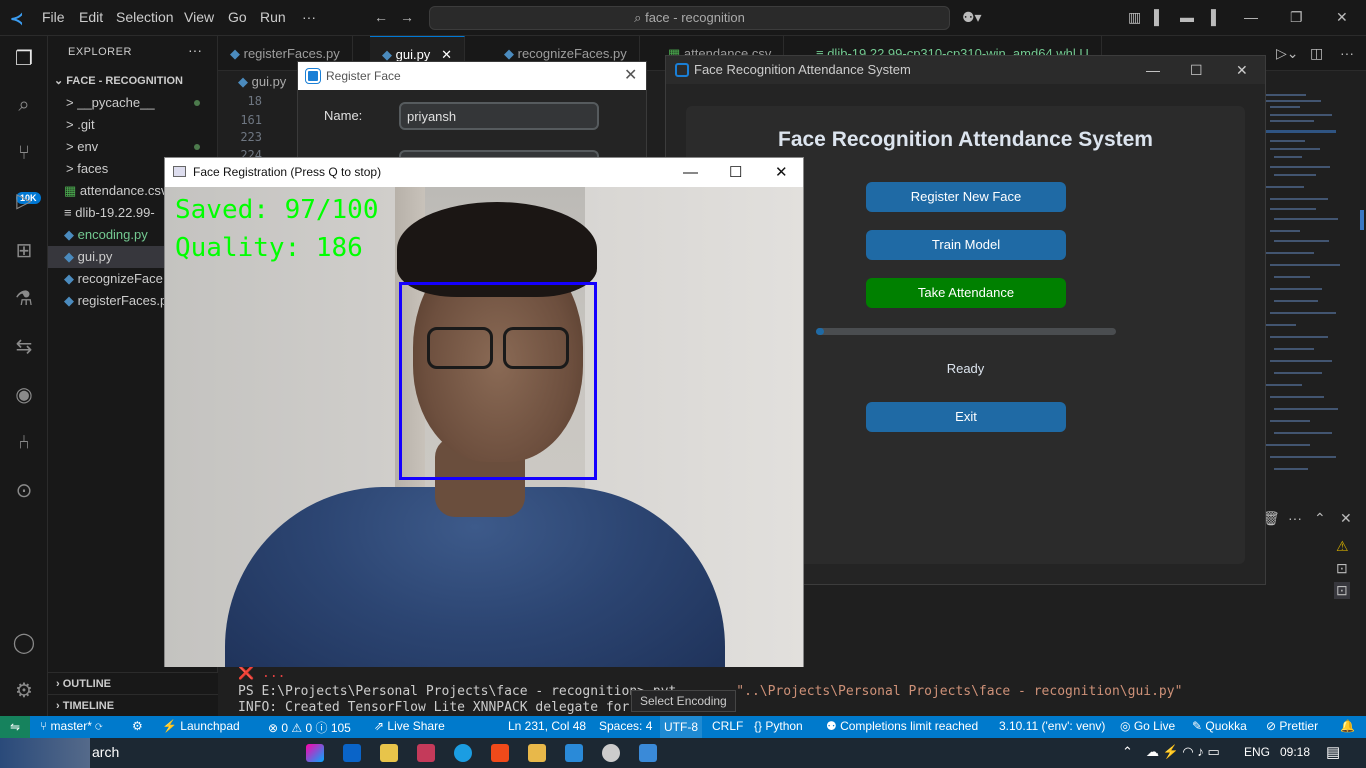 The height and width of the screenshot is (768, 1366). What do you see at coordinates (1257, 752) in the screenshot?
I see `input-language: ENG` at bounding box center [1257, 752].